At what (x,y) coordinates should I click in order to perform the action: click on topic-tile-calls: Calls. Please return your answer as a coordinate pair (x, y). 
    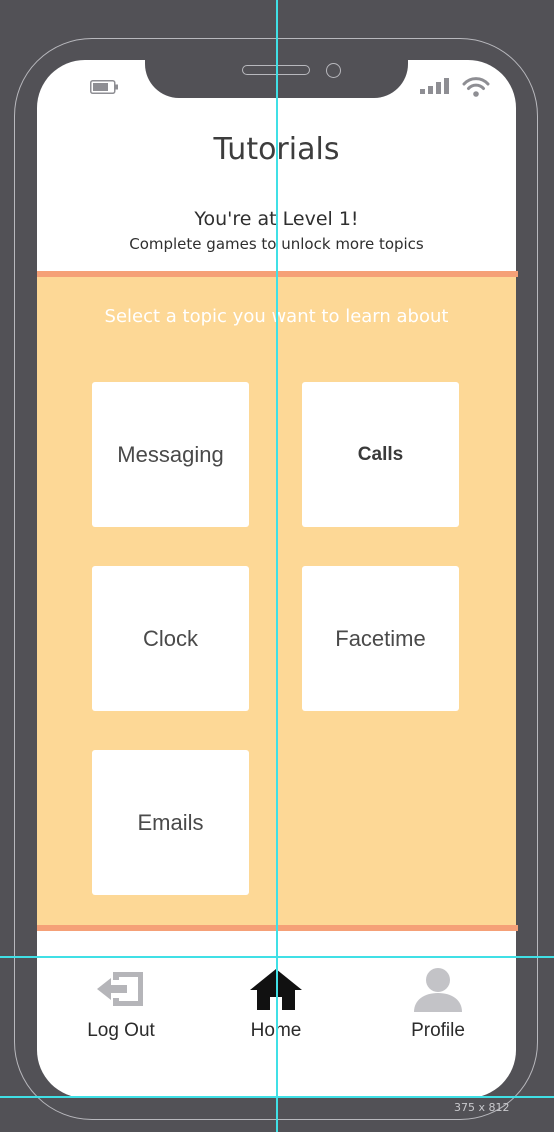
    Looking at the image, I should click on (380, 454).